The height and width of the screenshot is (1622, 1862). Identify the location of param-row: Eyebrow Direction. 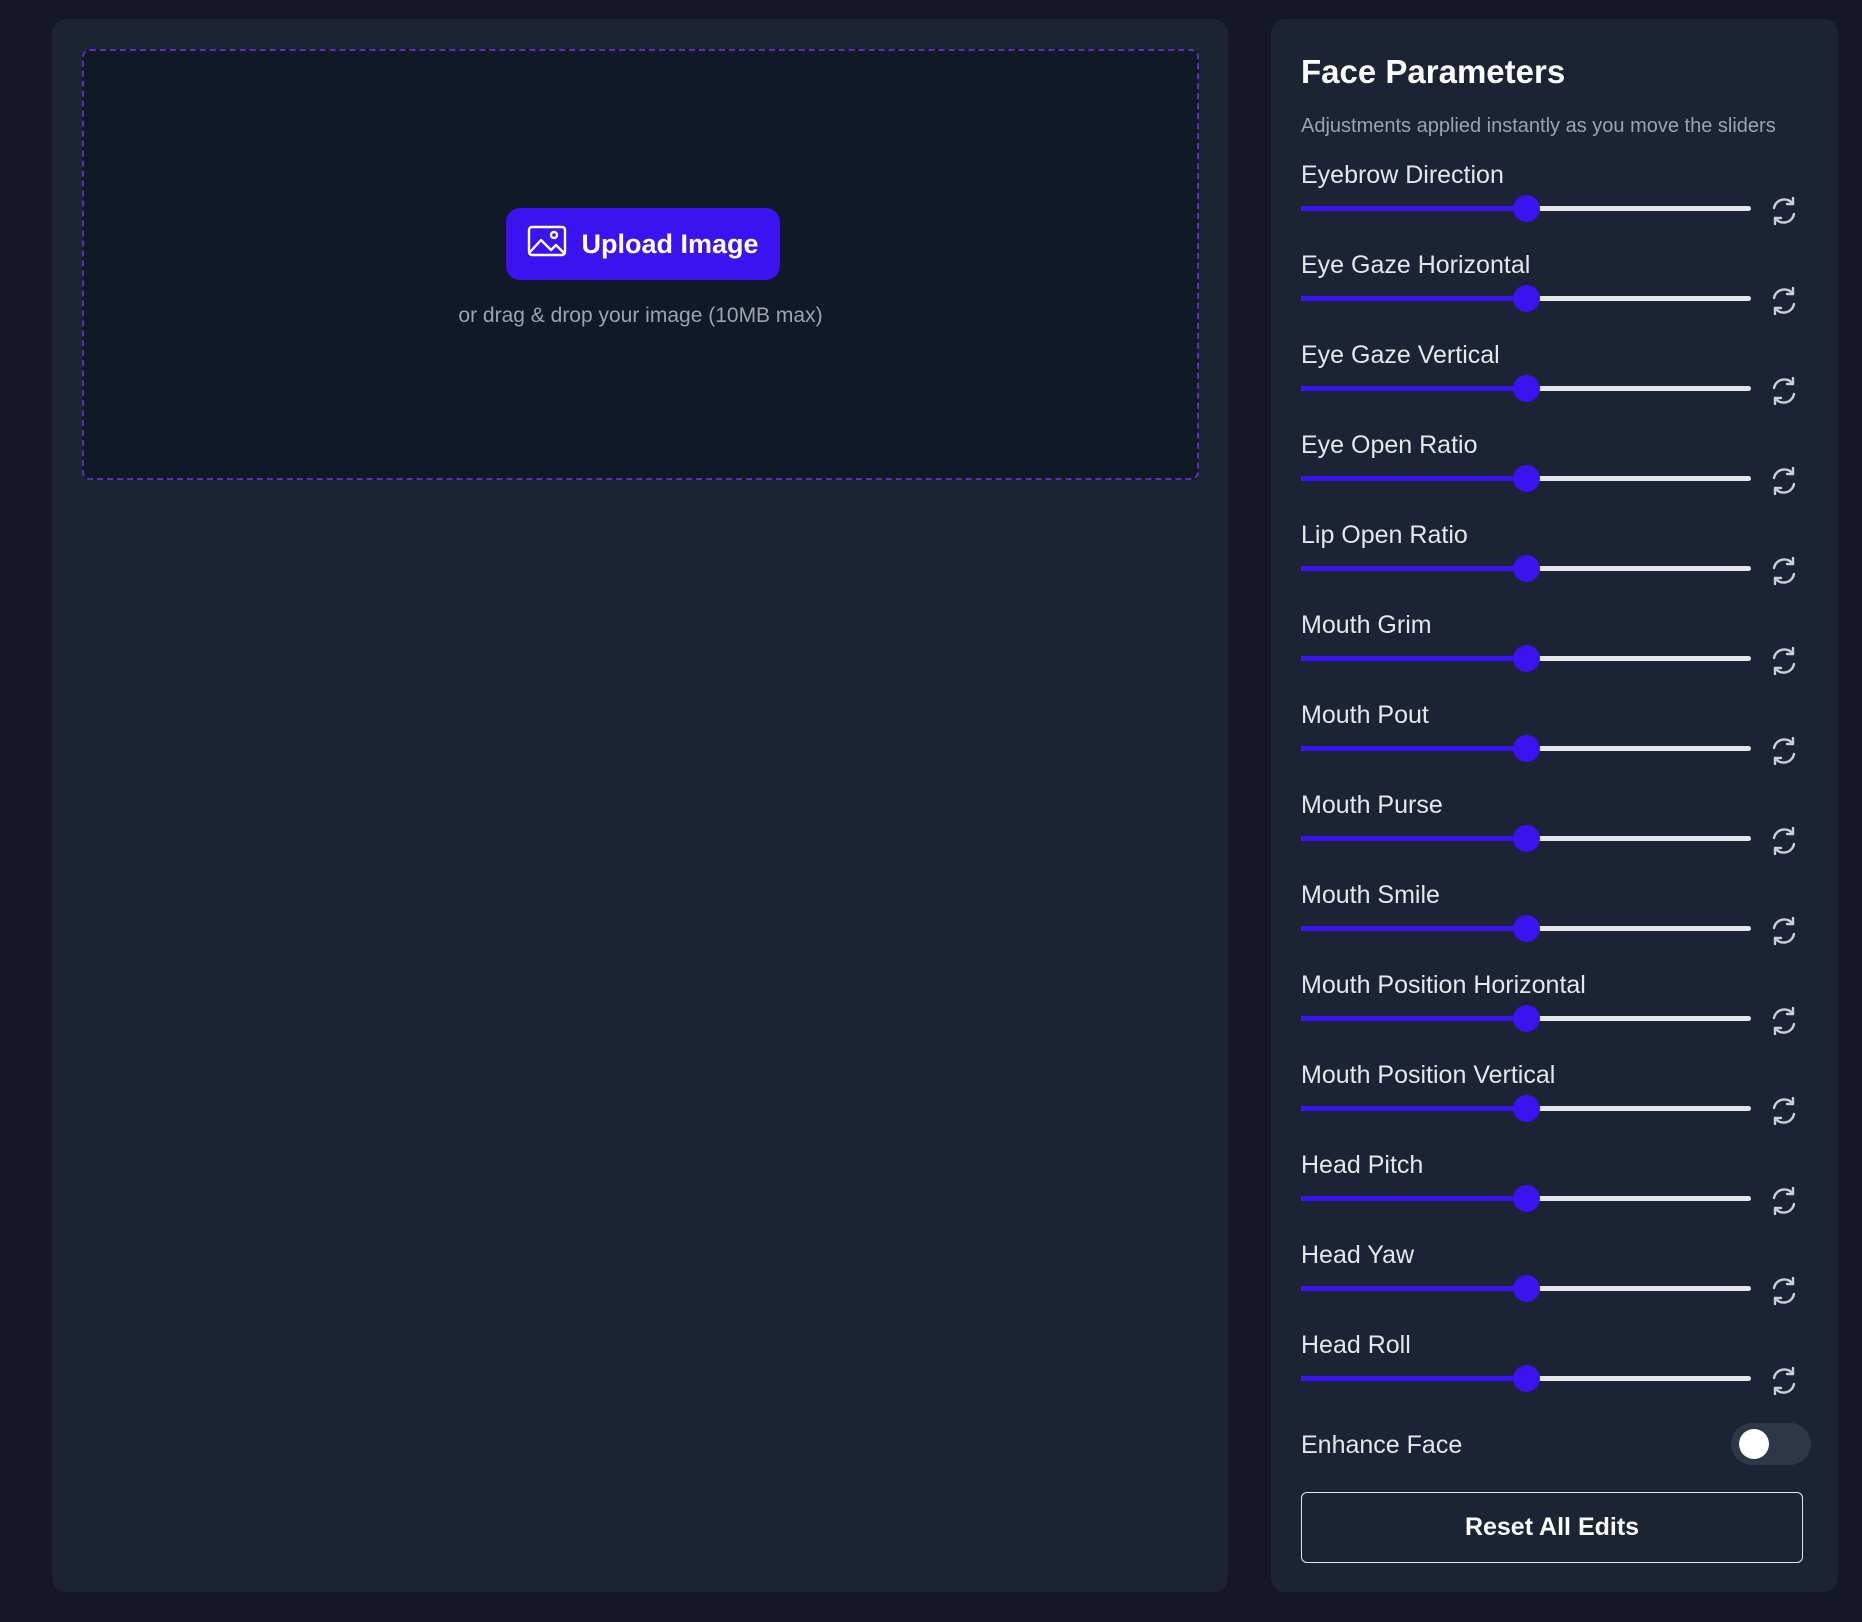
(1556, 206).